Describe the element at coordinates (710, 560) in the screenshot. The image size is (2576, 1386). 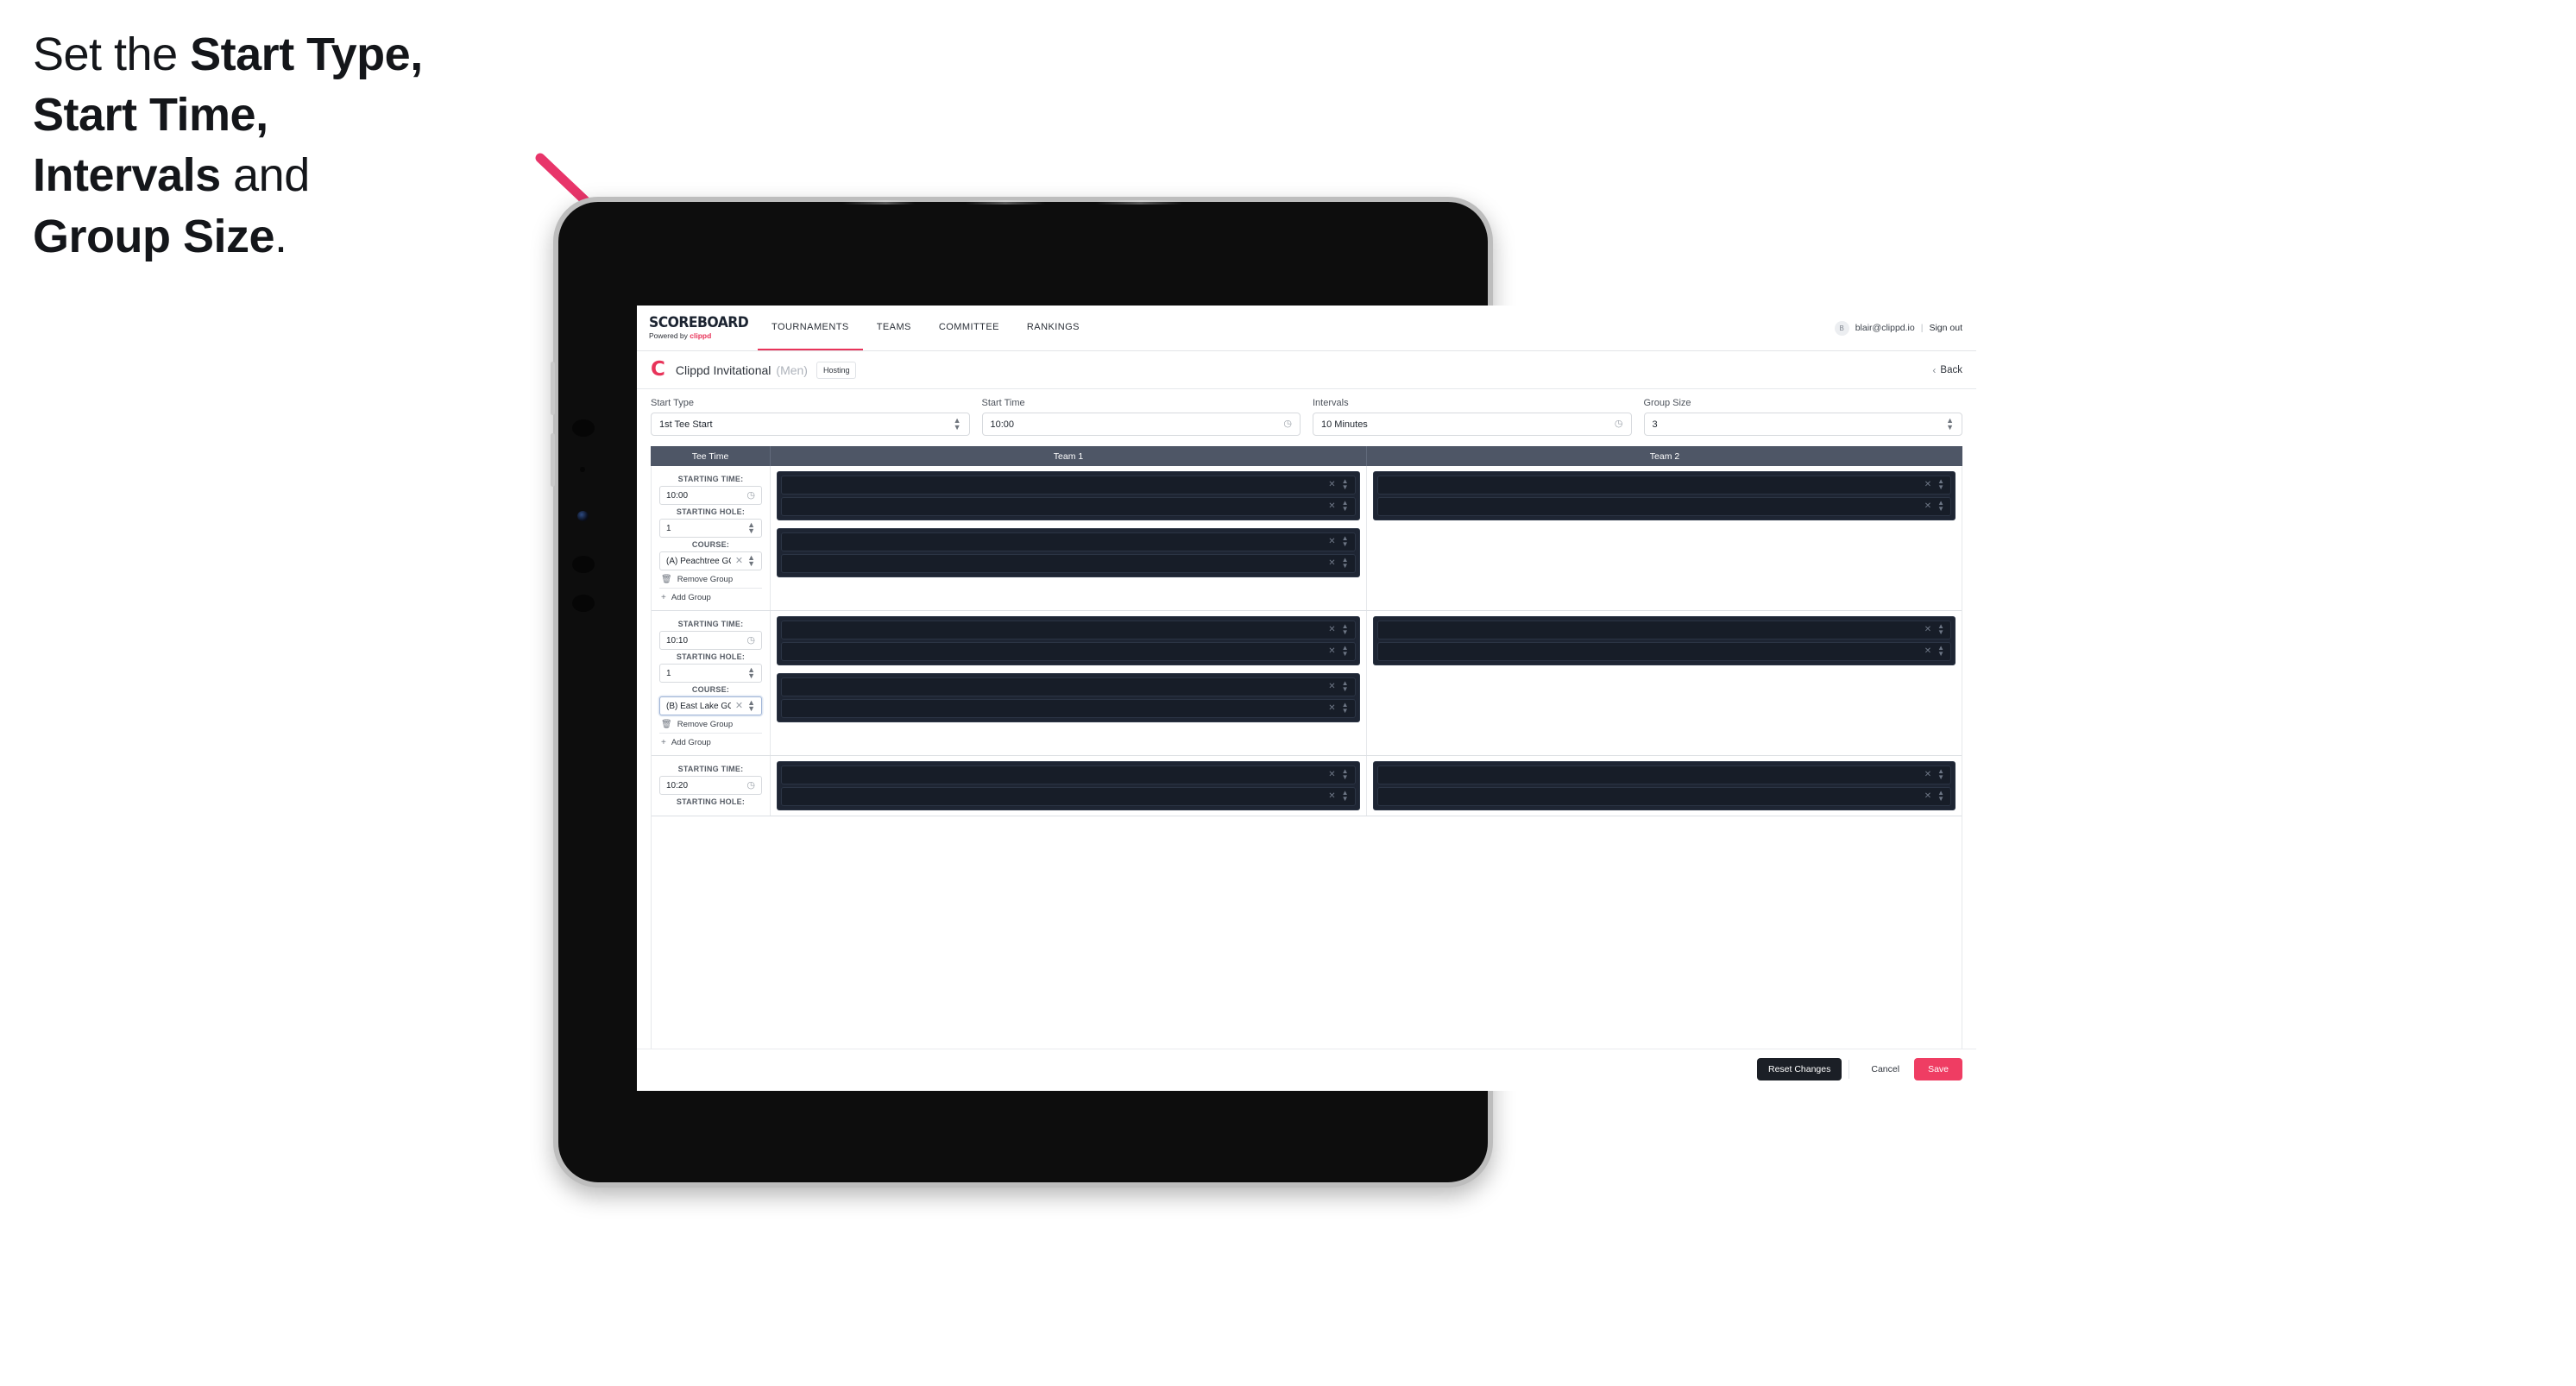
I see `course-select: (A) Peachtree GC ✕ ▲ ▼` at that location.